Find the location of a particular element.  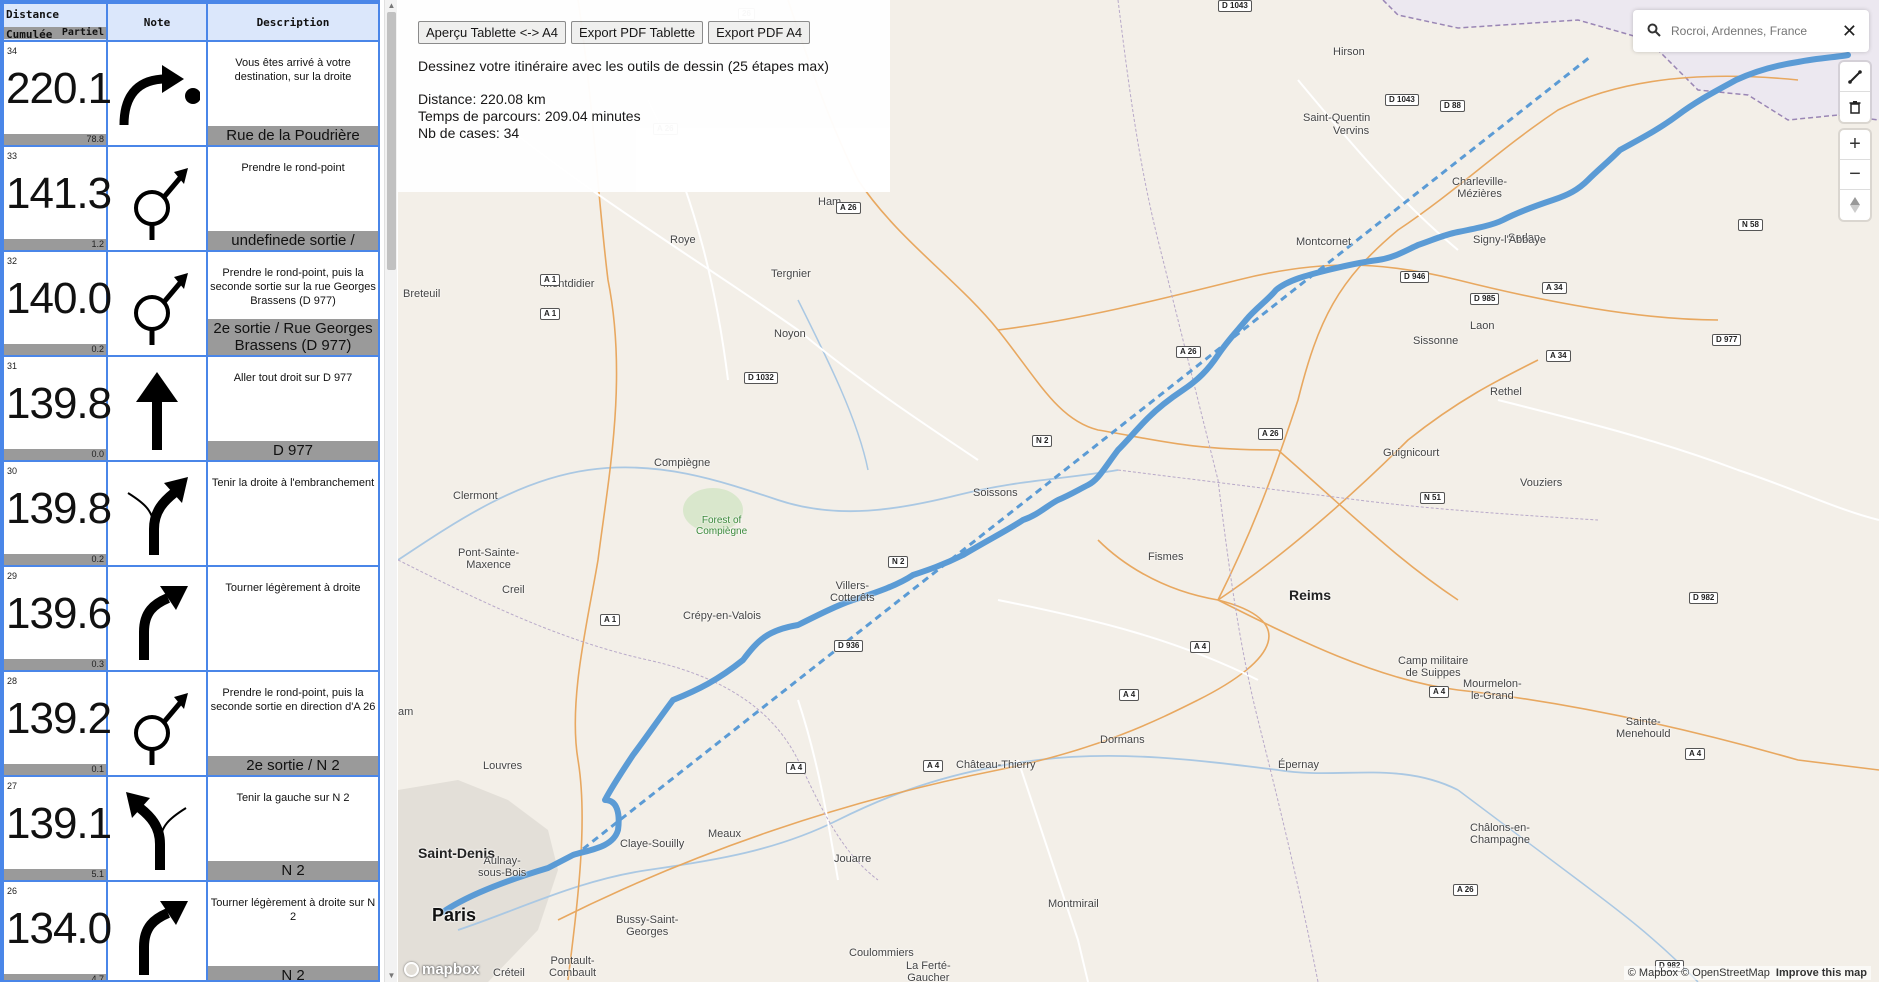

city-label: Soissons is located at coordinates (995, 493).